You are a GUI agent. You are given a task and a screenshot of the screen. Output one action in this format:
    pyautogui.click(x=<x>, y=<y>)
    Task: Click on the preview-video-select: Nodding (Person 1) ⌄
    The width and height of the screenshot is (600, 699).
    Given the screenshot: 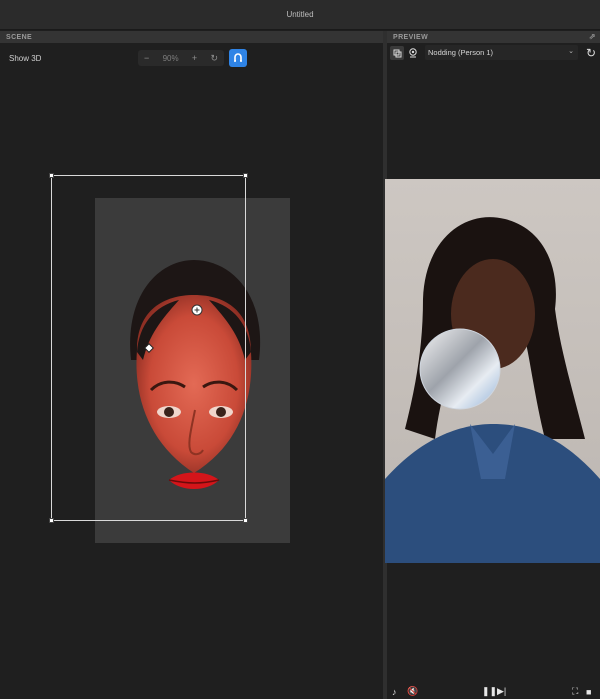 What is the action you would take?
    pyautogui.click(x=501, y=52)
    